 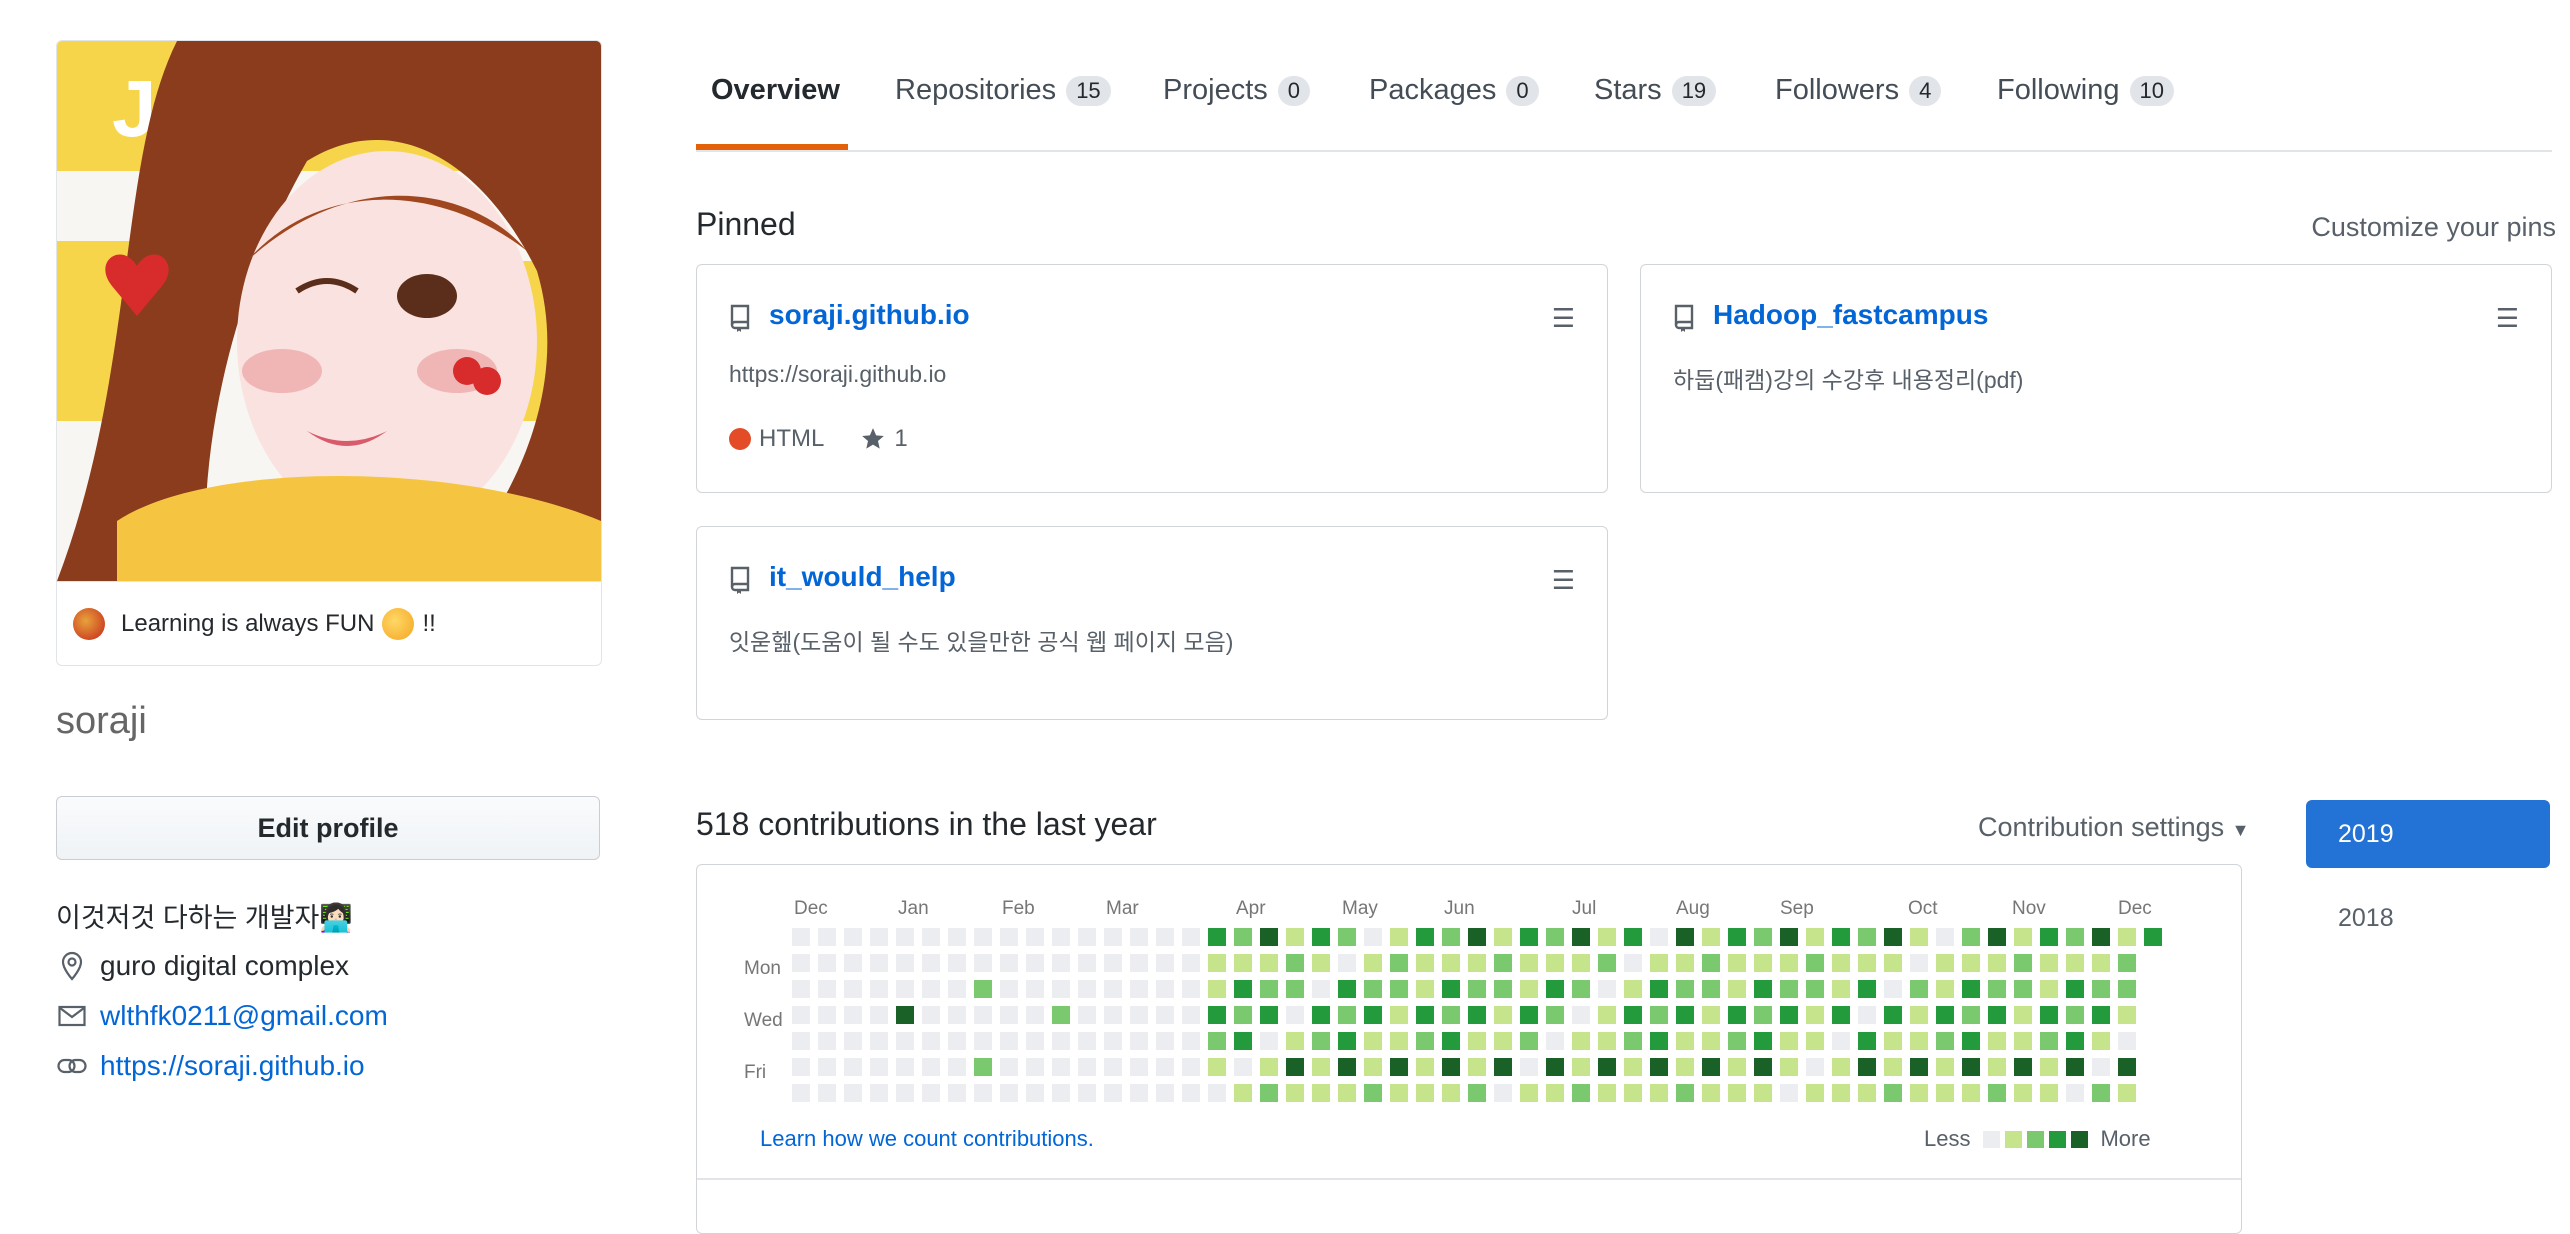 What do you see at coordinates (244, 1016) in the screenshot?
I see `email-link: wlthfk0211@gmail.com` at bounding box center [244, 1016].